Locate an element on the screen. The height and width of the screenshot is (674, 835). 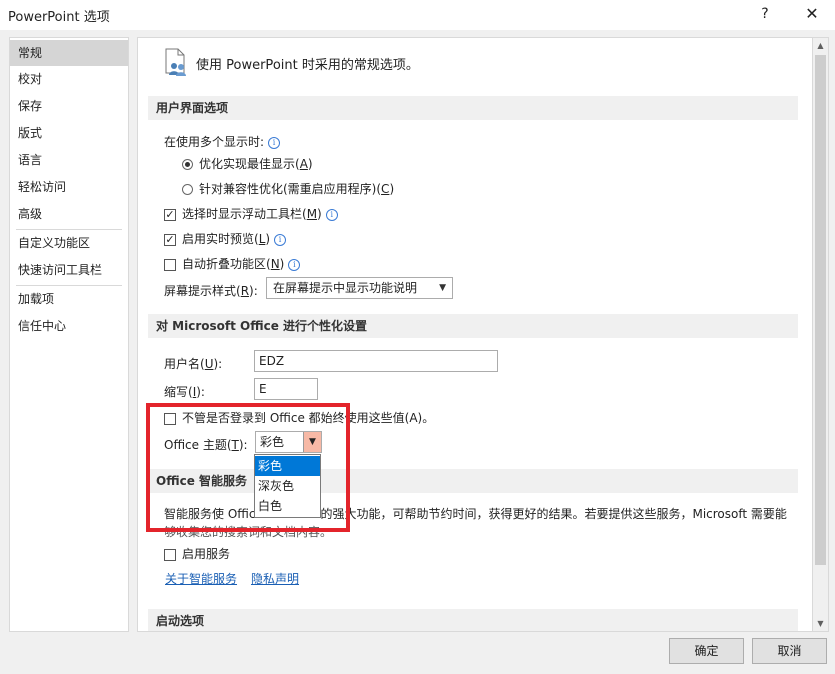
title-bar: PowerPoint 选项 ? ✕ is located at coordinates (417, 15).